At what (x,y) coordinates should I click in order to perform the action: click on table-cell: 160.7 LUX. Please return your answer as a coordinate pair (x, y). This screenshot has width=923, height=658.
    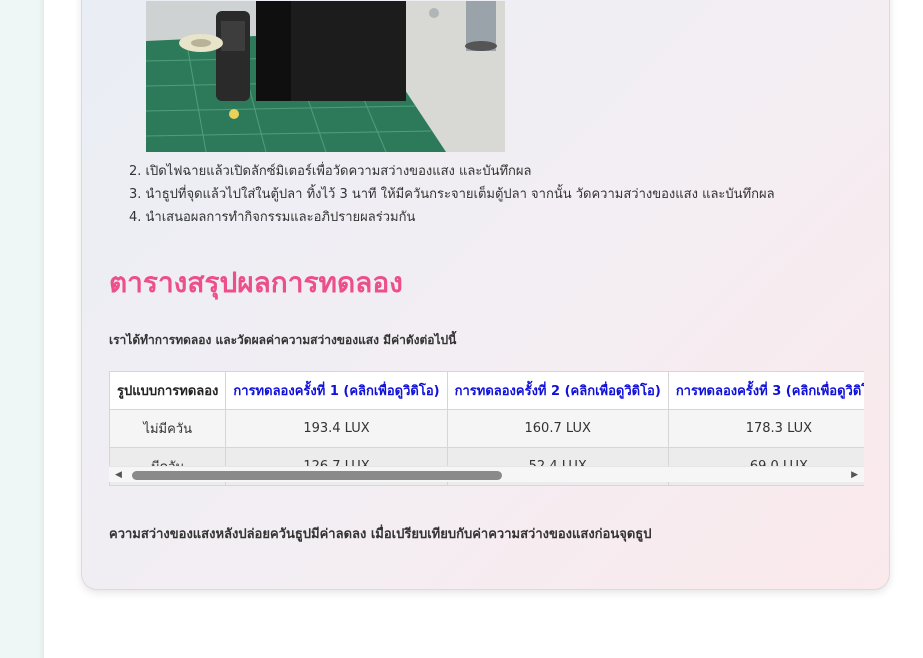
    Looking at the image, I should click on (557, 428).